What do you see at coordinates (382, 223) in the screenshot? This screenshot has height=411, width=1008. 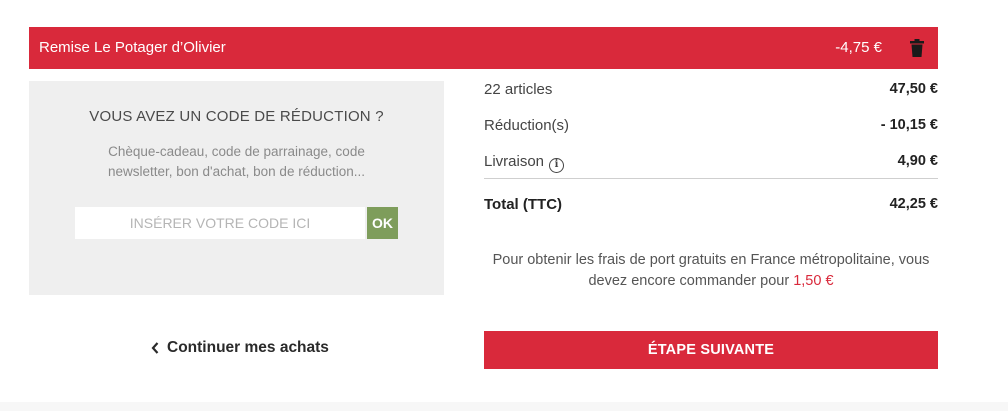 I see `coupon-ok-button: OK` at bounding box center [382, 223].